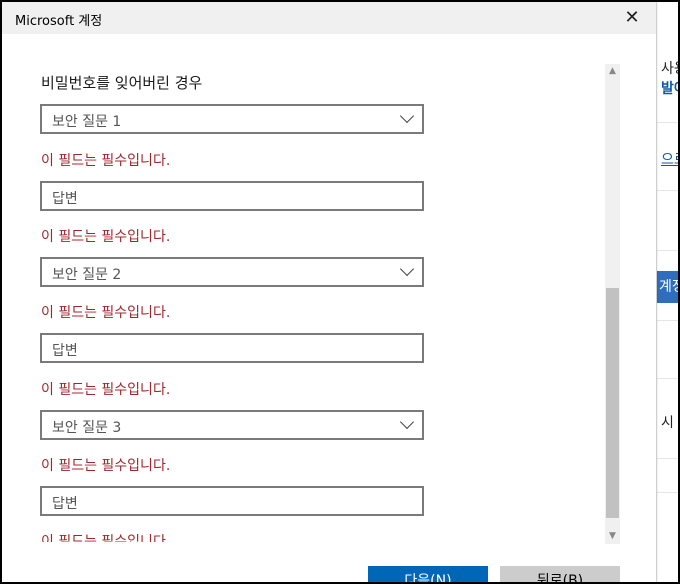 The image size is (680, 584). Describe the element at coordinates (612, 536) in the screenshot. I see `scroll-down-icon: ▼` at that location.